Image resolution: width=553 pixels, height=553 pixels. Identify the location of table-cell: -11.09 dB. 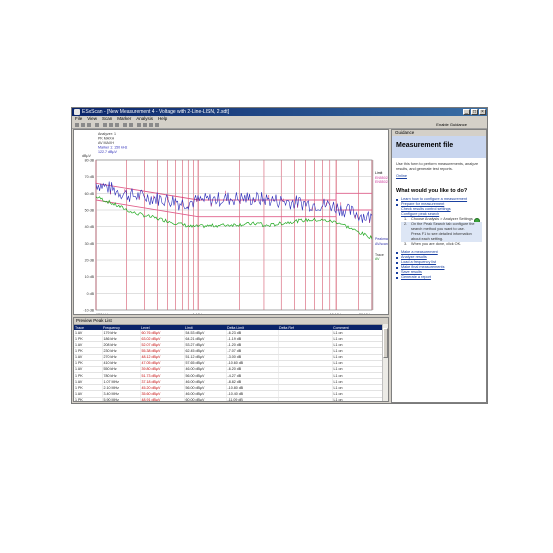
(252, 399).